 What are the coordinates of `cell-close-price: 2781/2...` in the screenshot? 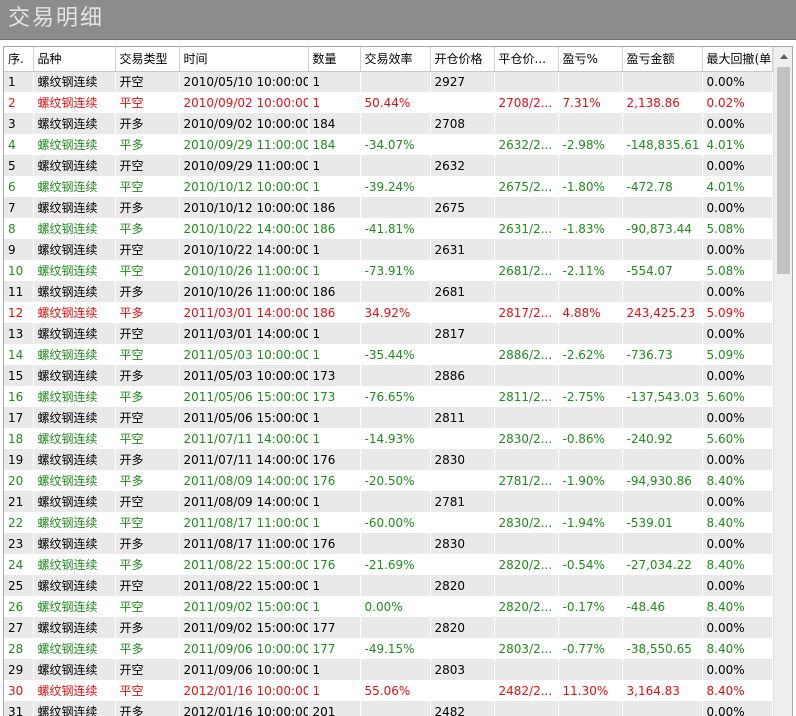 It's located at (526, 480).